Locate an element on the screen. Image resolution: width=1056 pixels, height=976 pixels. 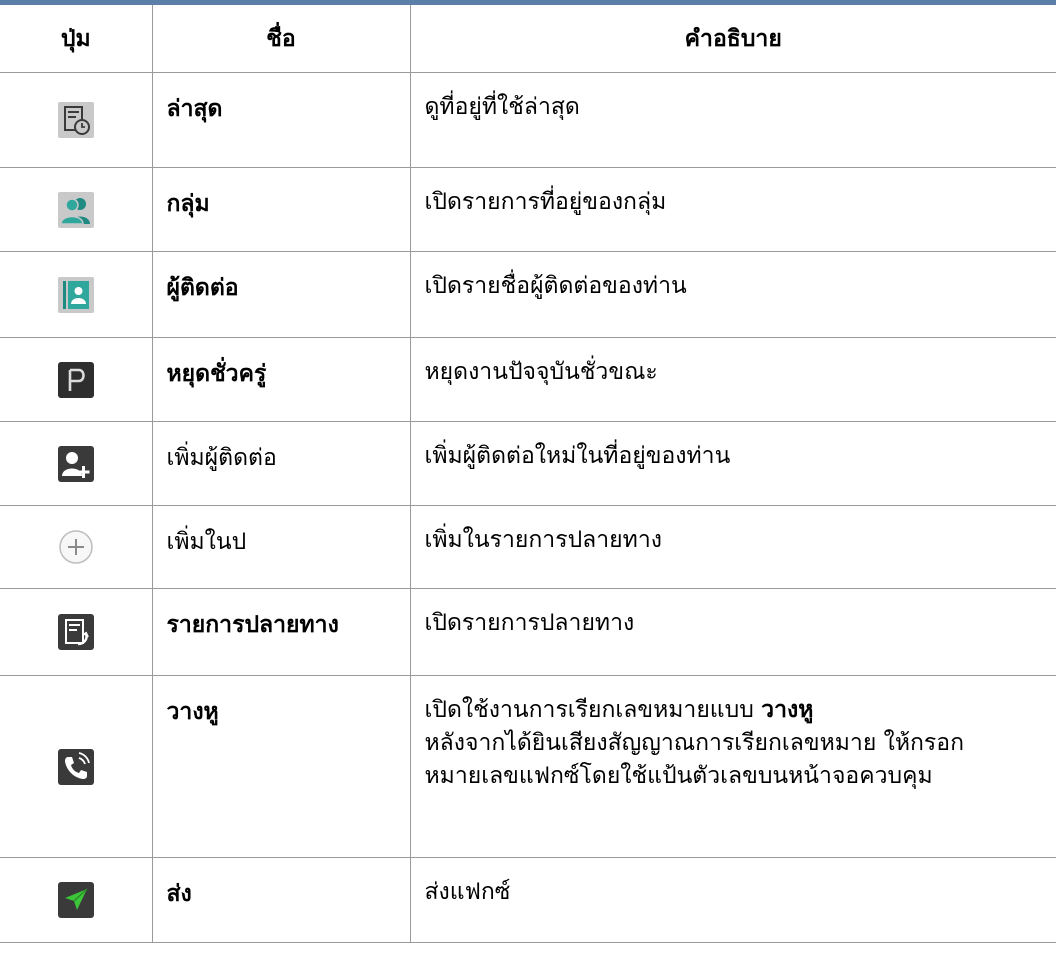
send-icon is located at coordinates (75, 900).